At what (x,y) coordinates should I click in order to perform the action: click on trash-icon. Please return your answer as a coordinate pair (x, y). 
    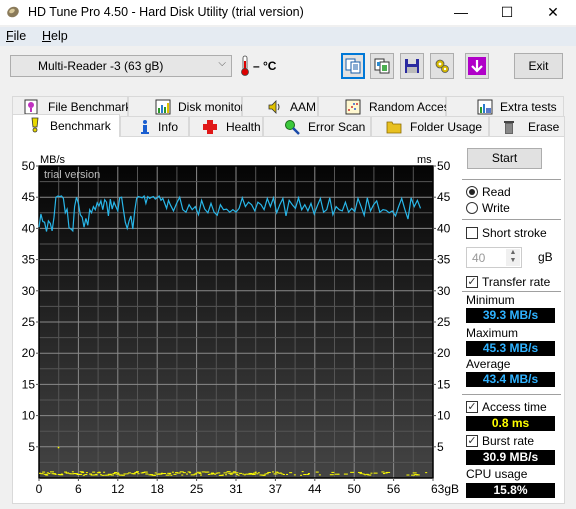
    Looking at the image, I should click on (509, 127).